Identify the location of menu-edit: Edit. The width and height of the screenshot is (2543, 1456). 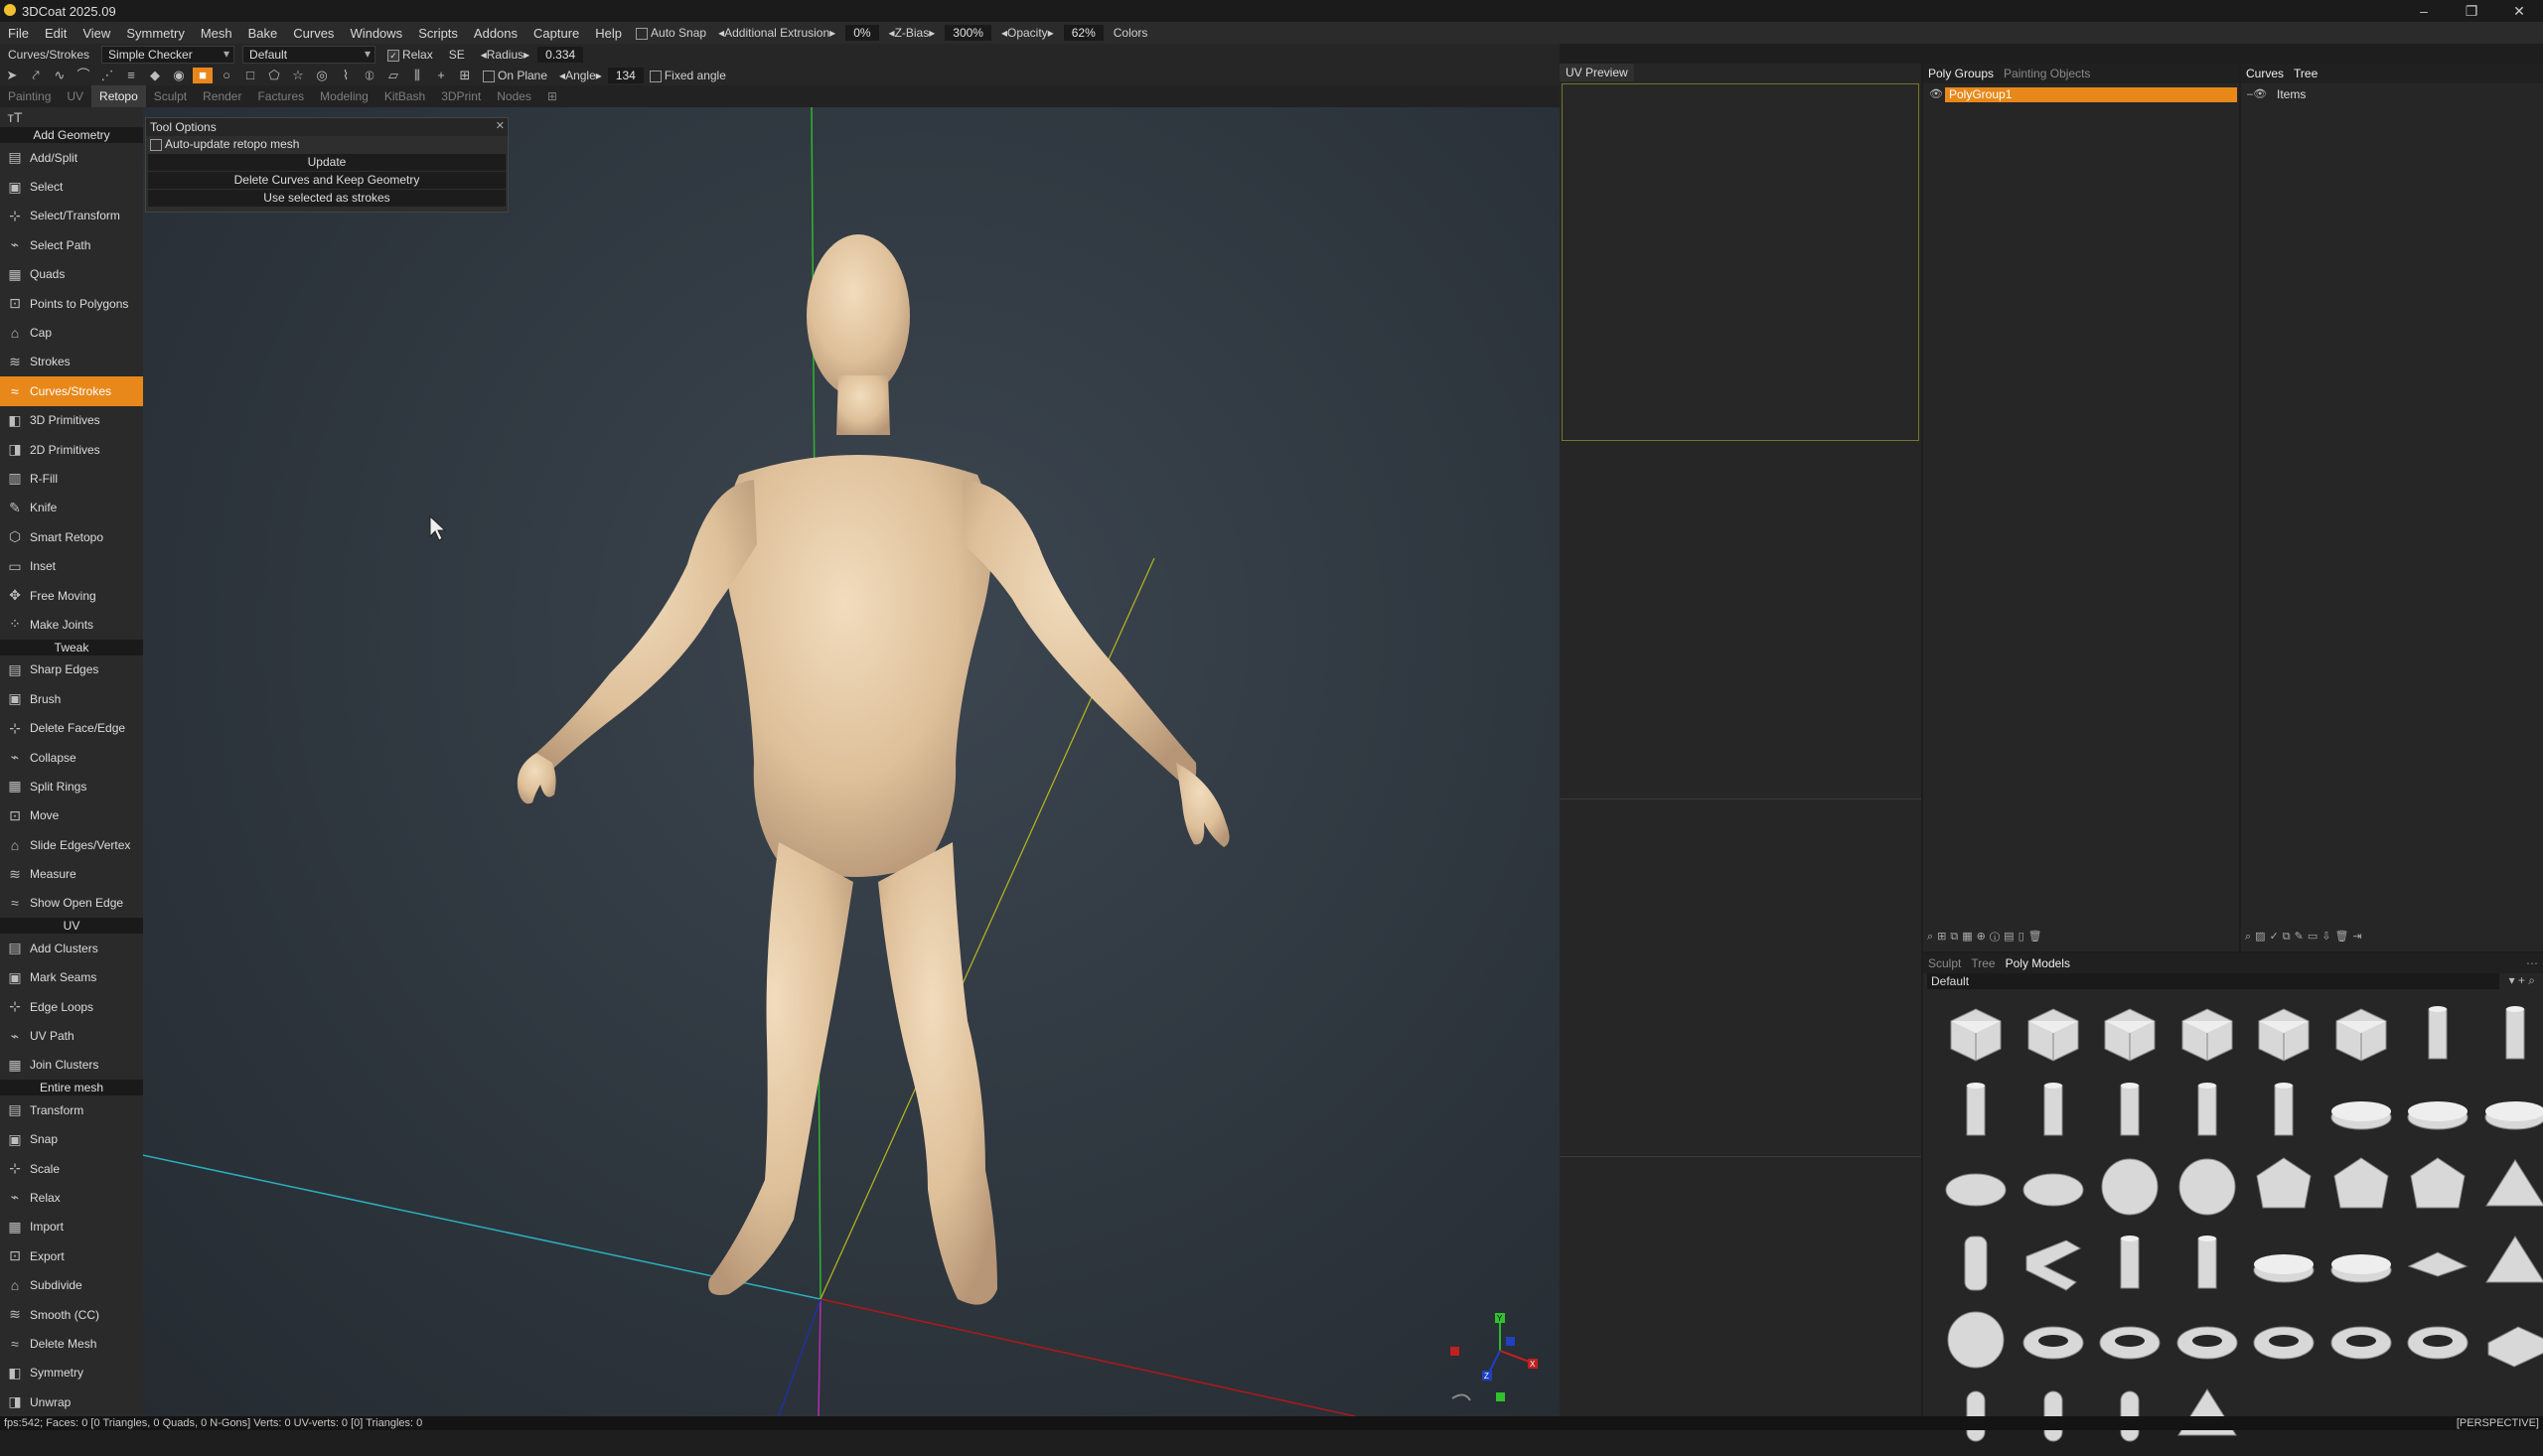
(56, 33).